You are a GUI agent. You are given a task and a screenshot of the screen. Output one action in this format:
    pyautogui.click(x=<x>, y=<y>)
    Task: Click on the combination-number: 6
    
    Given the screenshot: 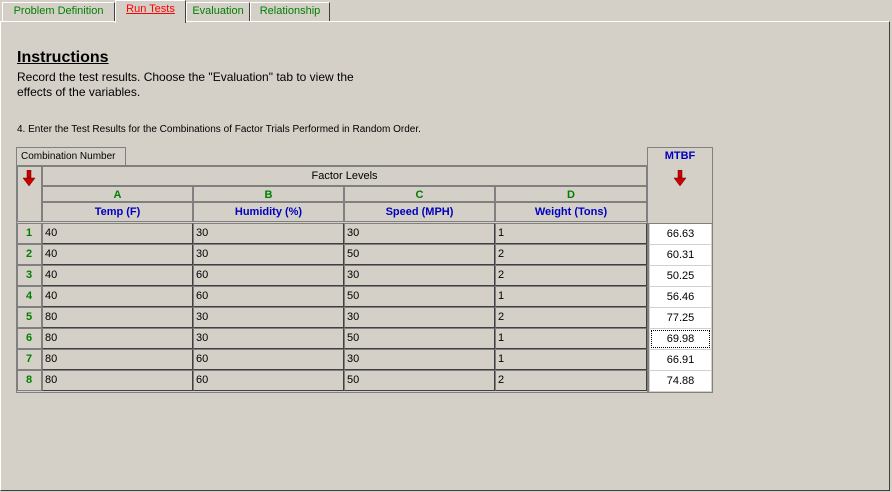 What is the action you would take?
    pyautogui.click(x=29, y=338)
    